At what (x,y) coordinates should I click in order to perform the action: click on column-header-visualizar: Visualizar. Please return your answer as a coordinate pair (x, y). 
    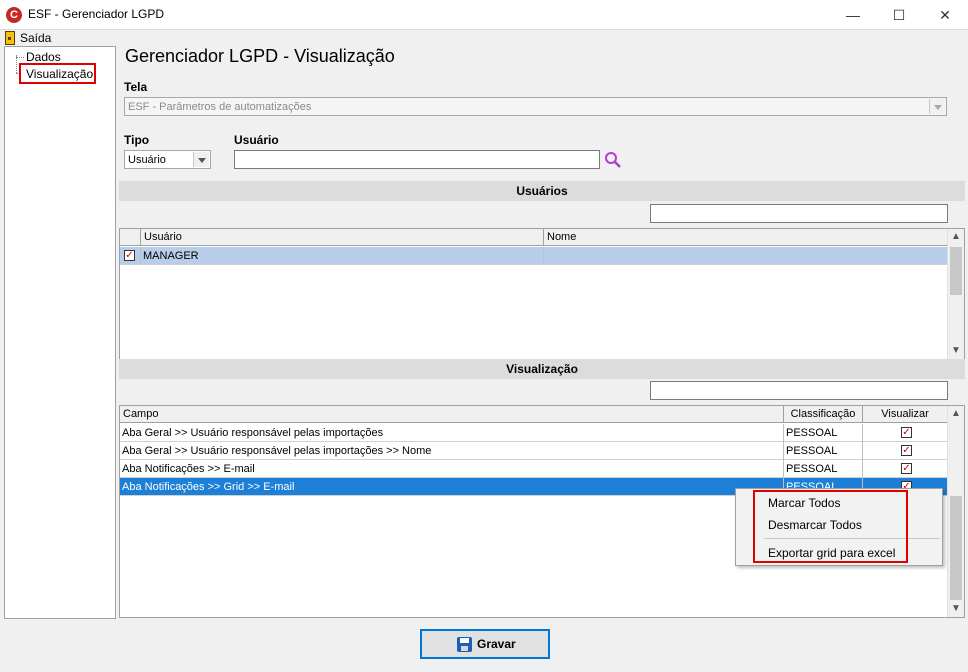
    Looking at the image, I should click on (905, 414).